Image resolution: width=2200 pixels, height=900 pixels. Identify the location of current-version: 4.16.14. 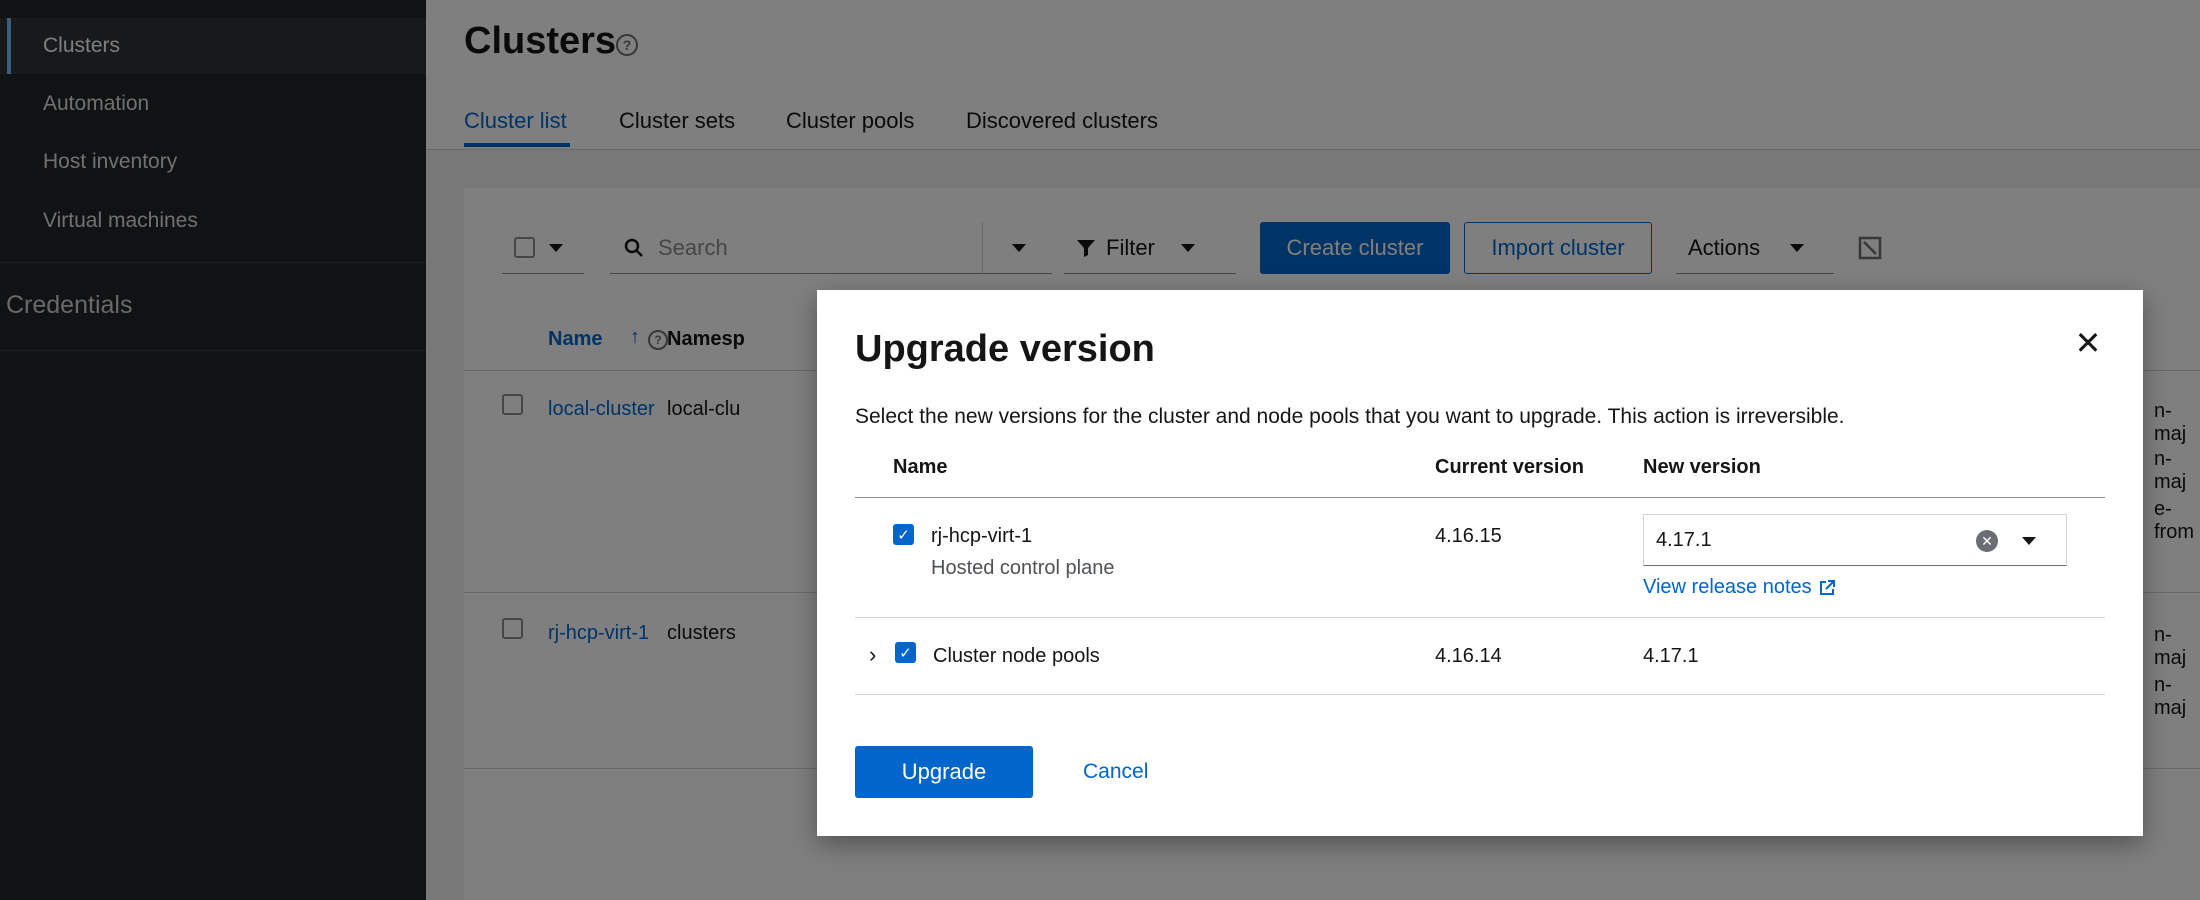
(1468, 656).